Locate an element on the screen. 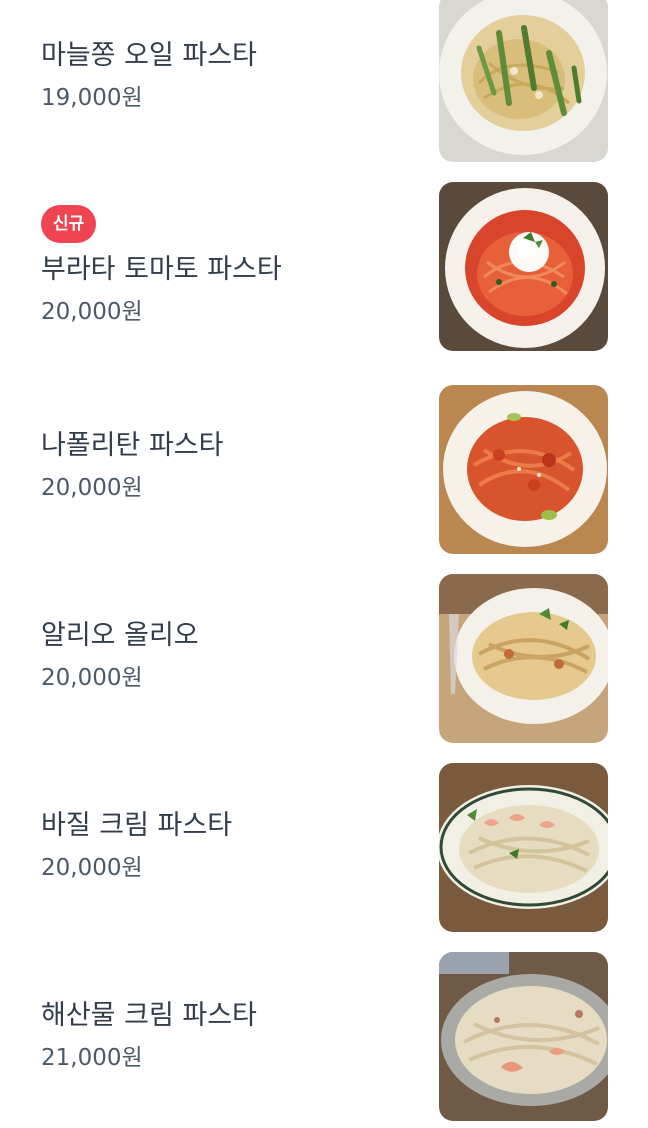  burrata-tomato-pasta-photo is located at coordinates (523, 266).